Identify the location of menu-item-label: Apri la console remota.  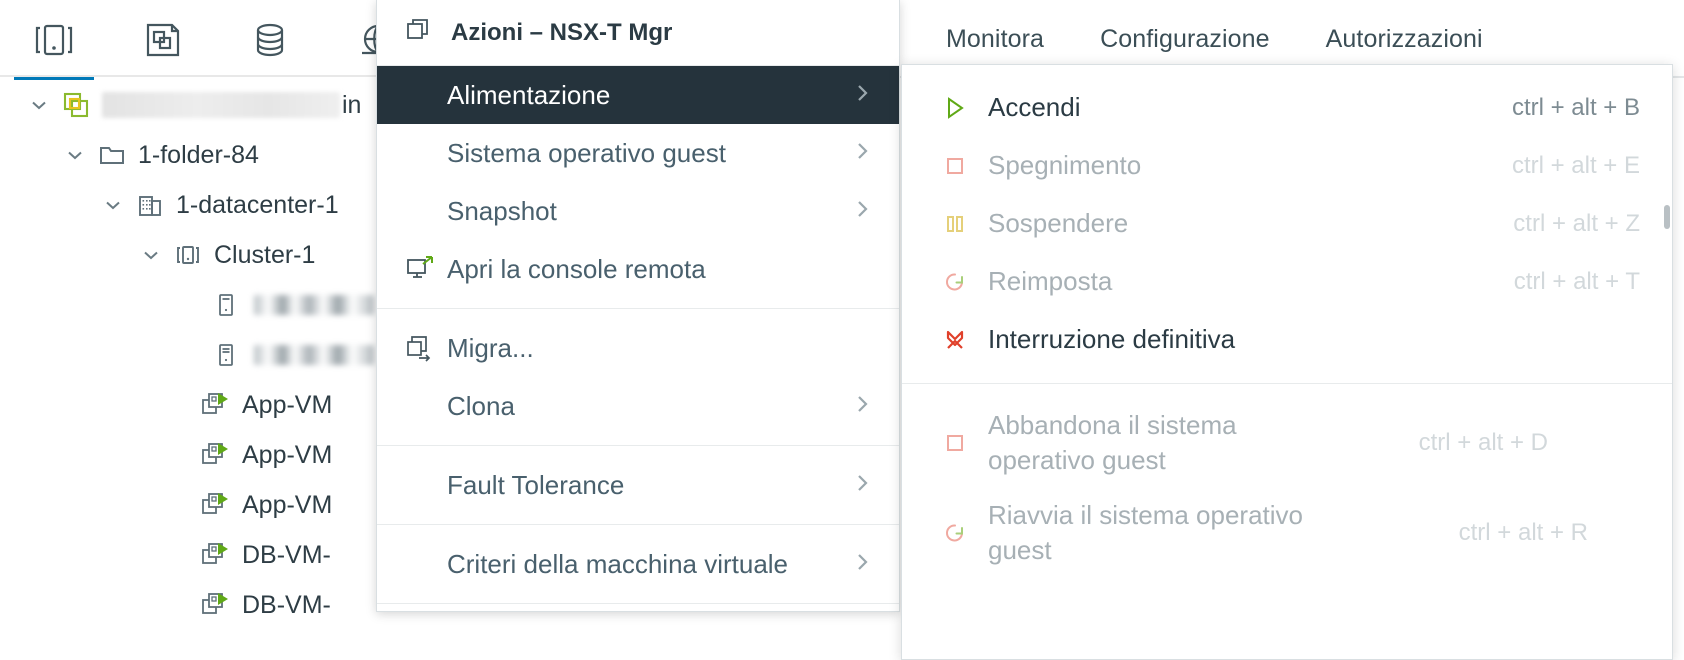
(576, 268).